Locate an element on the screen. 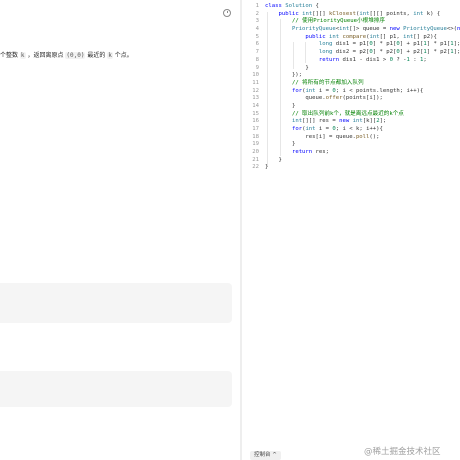 Image resolution: width=460 pixels, height=460 pixels. line-number: 10 is located at coordinates (255, 75).